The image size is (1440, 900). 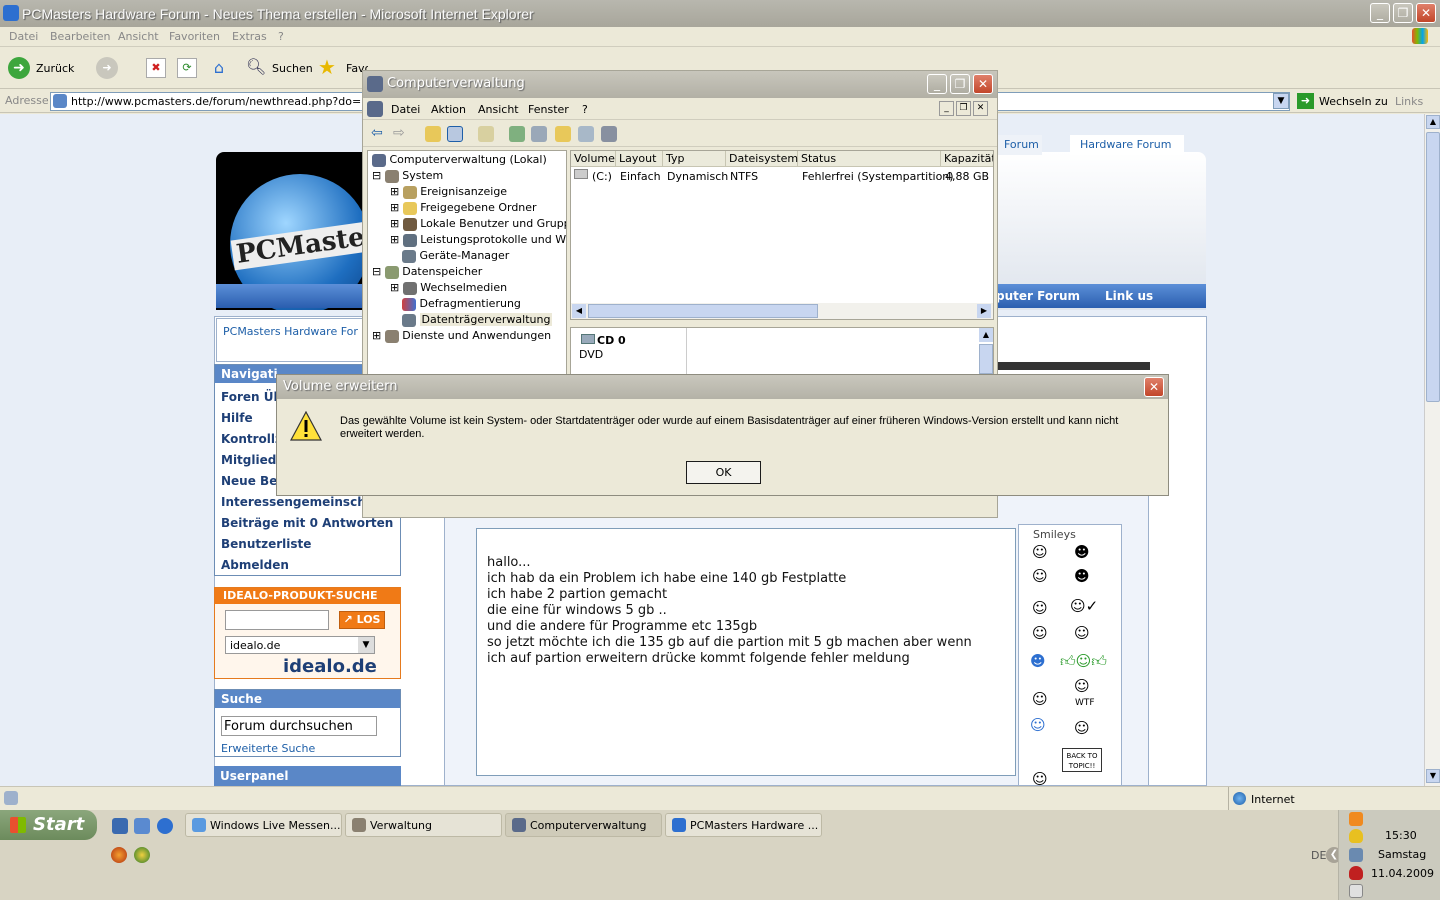 What do you see at coordinates (251, 397) in the screenshot?
I see `nav-item: Foren Üb` at bounding box center [251, 397].